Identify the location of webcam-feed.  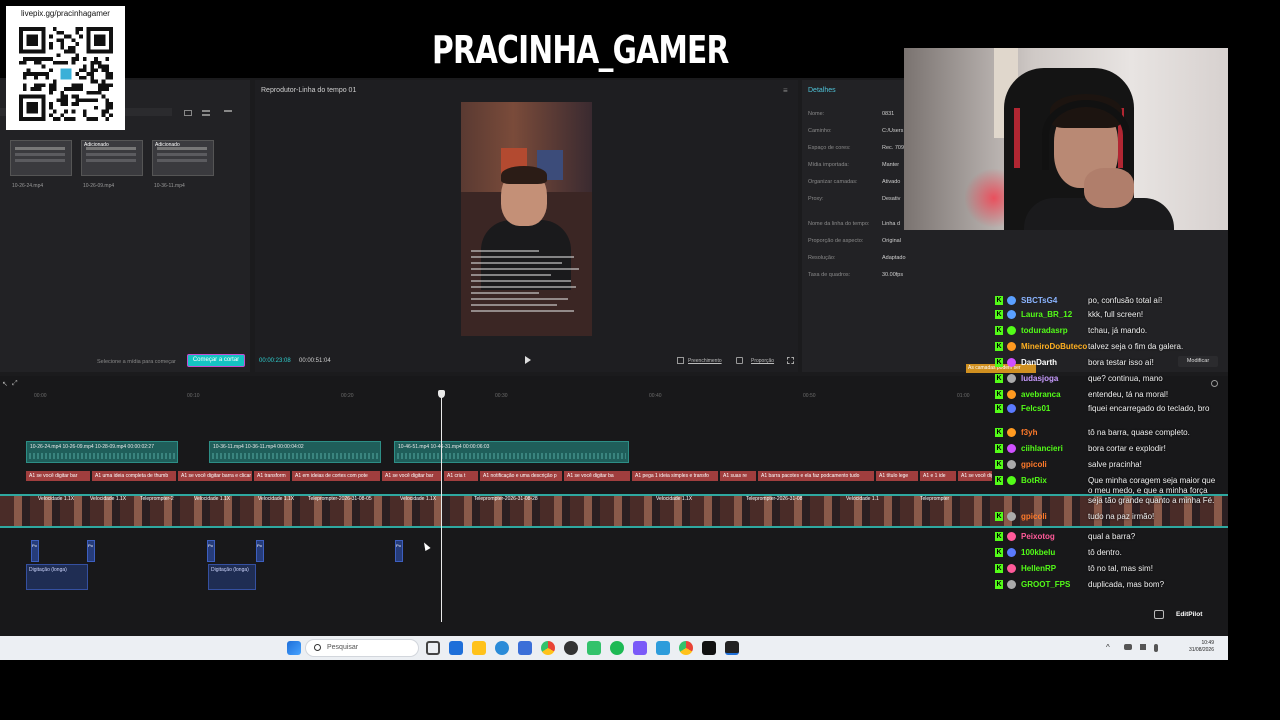
(1066, 139).